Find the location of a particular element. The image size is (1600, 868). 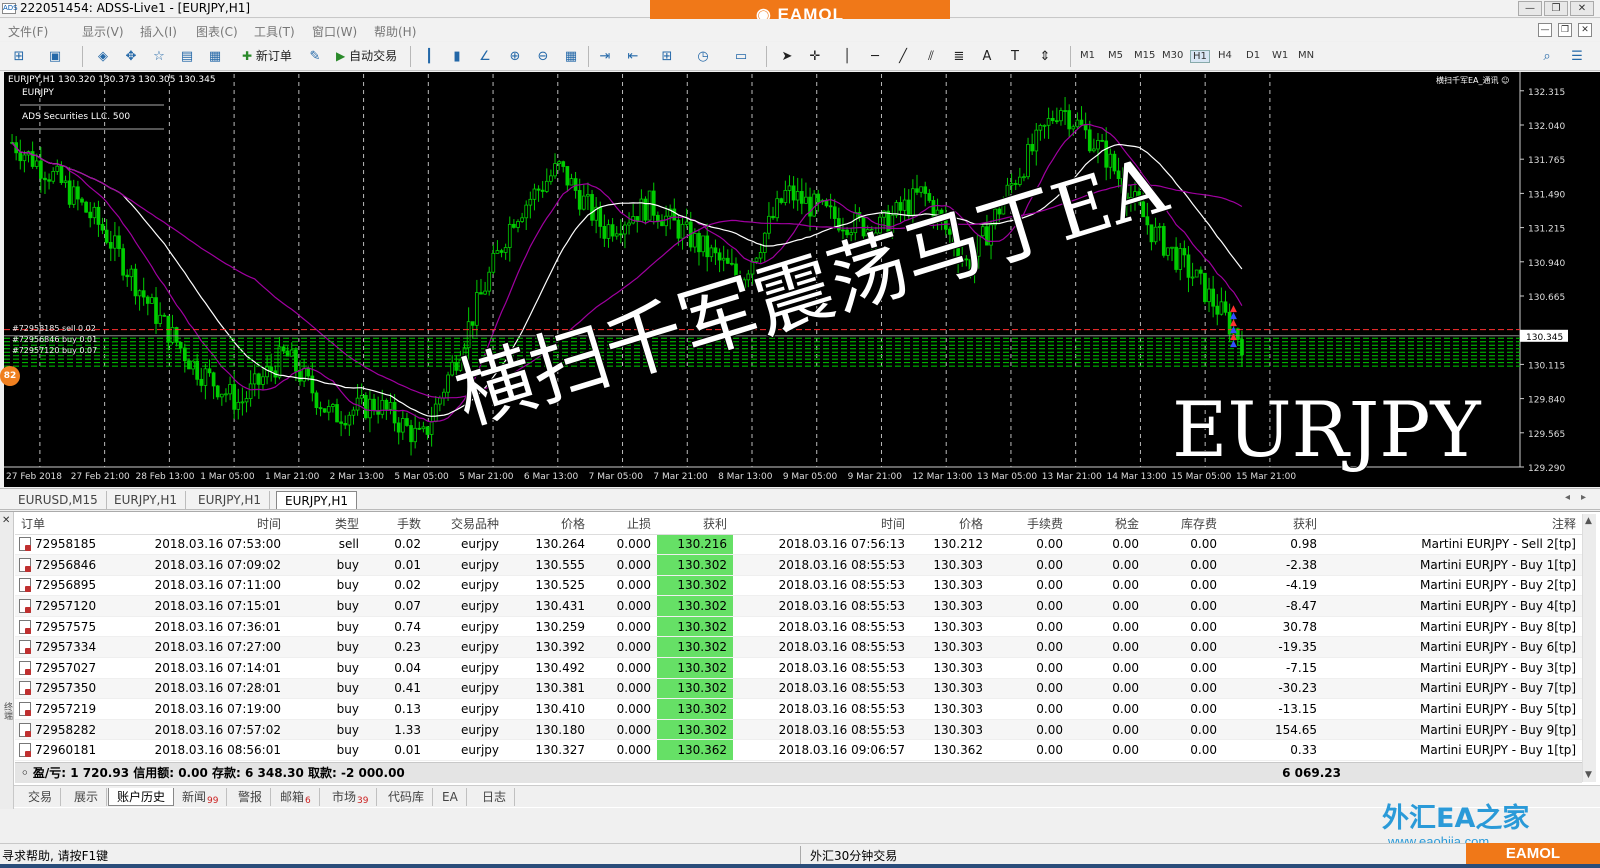

menu-window: 窗口(W) is located at coordinates (334, 31).